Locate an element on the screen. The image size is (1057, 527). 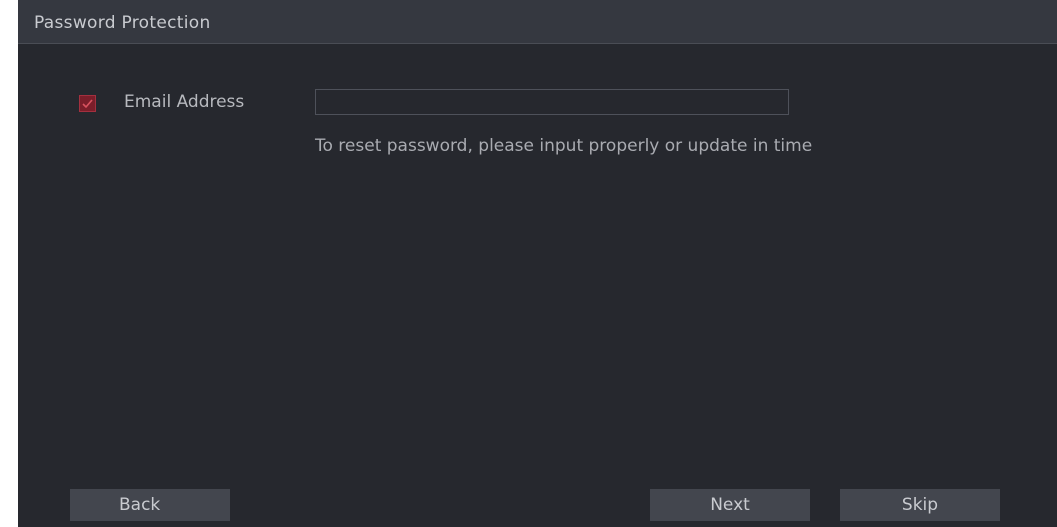
email-address-label: Email Address is located at coordinates (184, 102).